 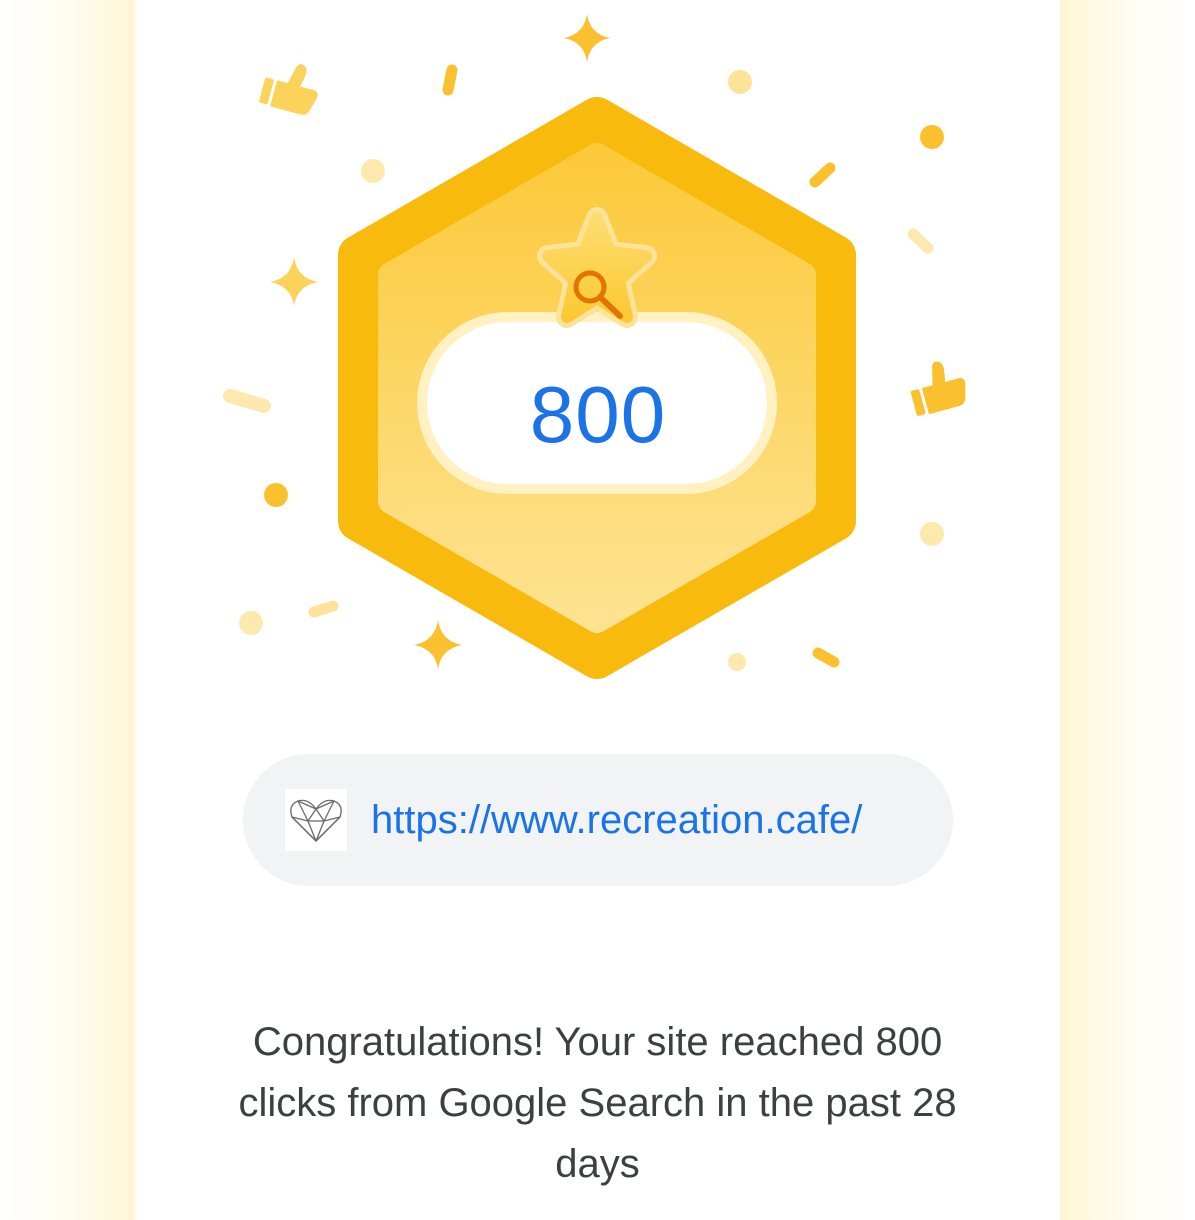 What do you see at coordinates (616, 820) in the screenshot?
I see `site-url-link: https://www.recreation.cafe/` at bounding box center [616, 820].